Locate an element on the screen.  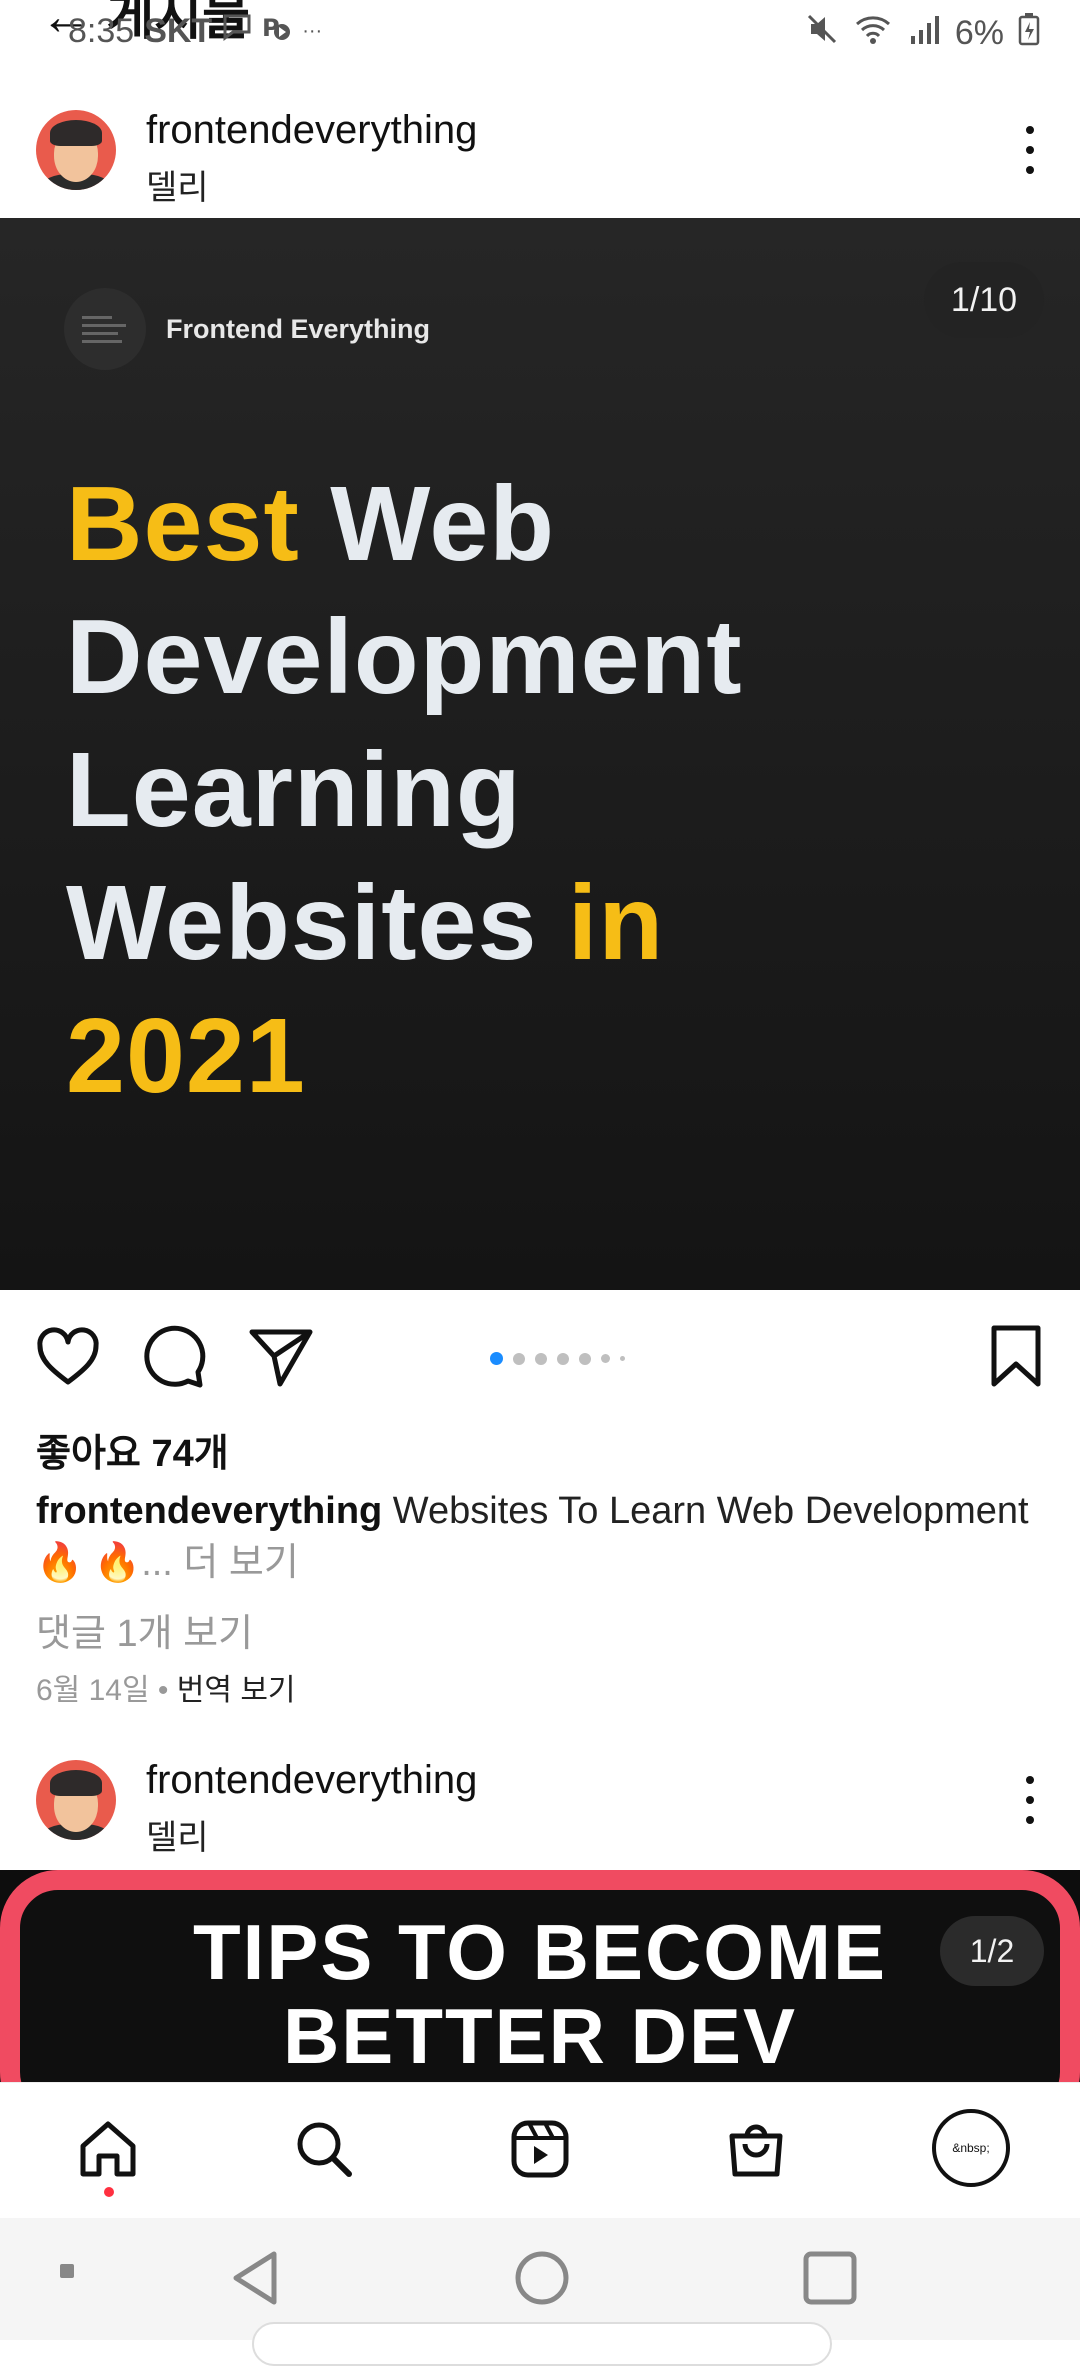
caption-text: Websites To Learn Web Development is located at coordinates (705, 1511).